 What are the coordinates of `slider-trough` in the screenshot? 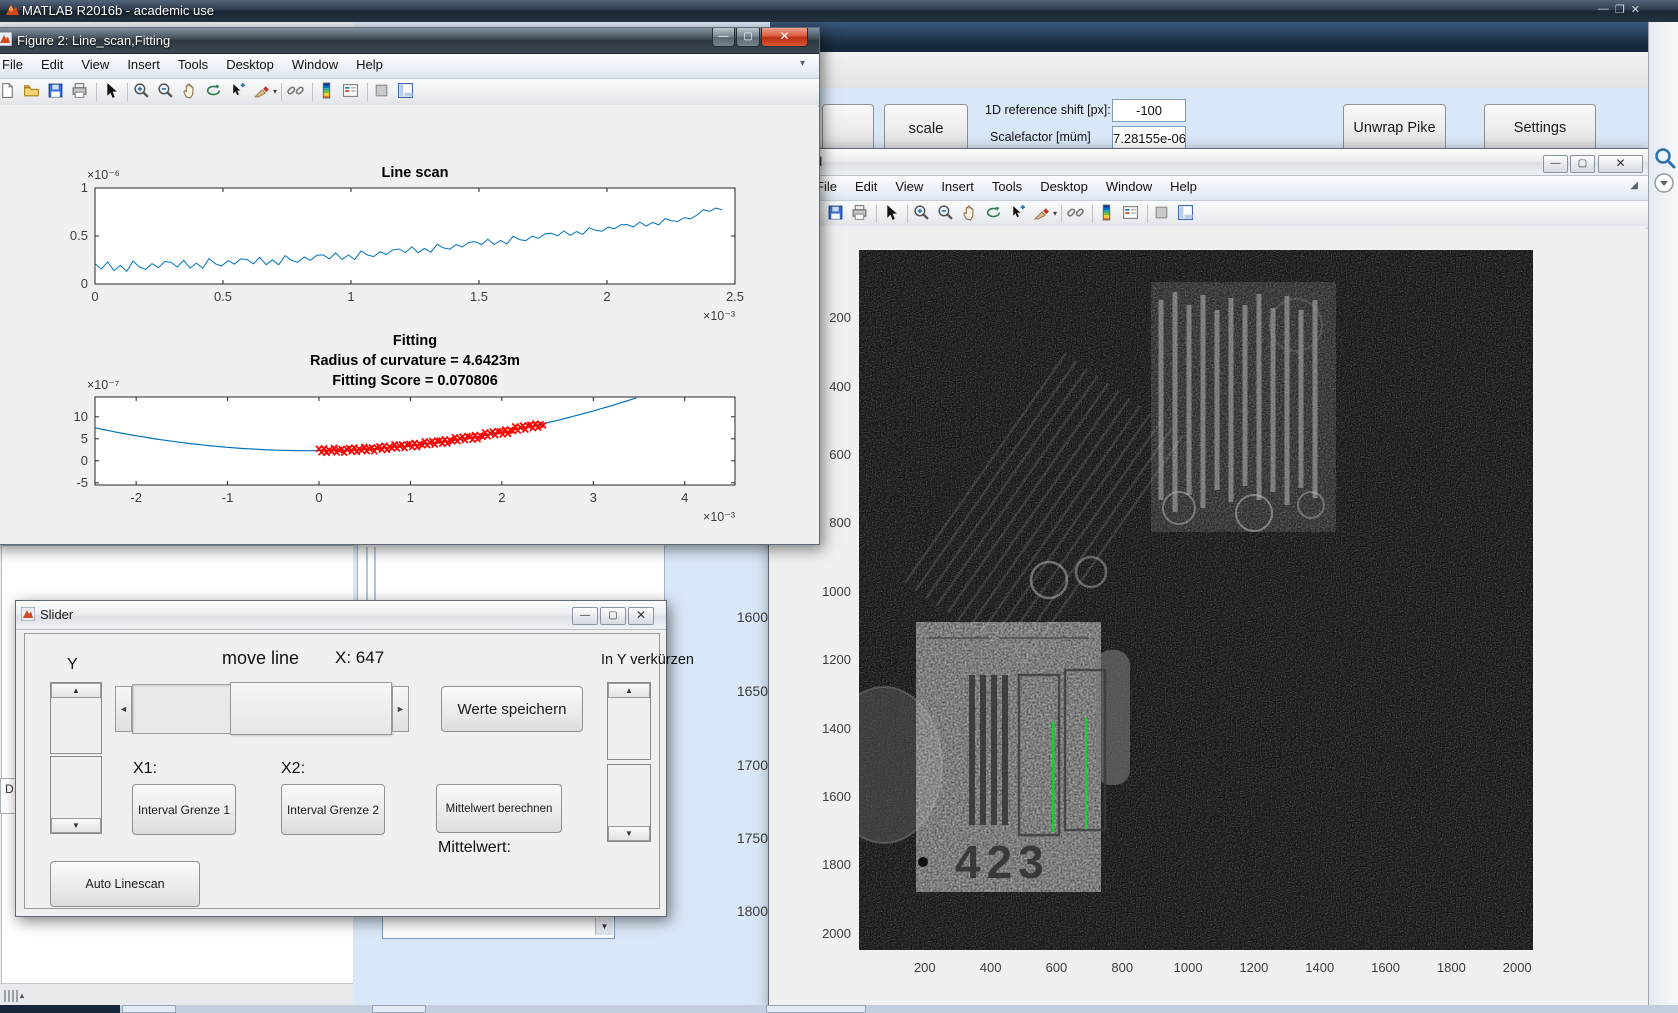 It's located at (182, 709).